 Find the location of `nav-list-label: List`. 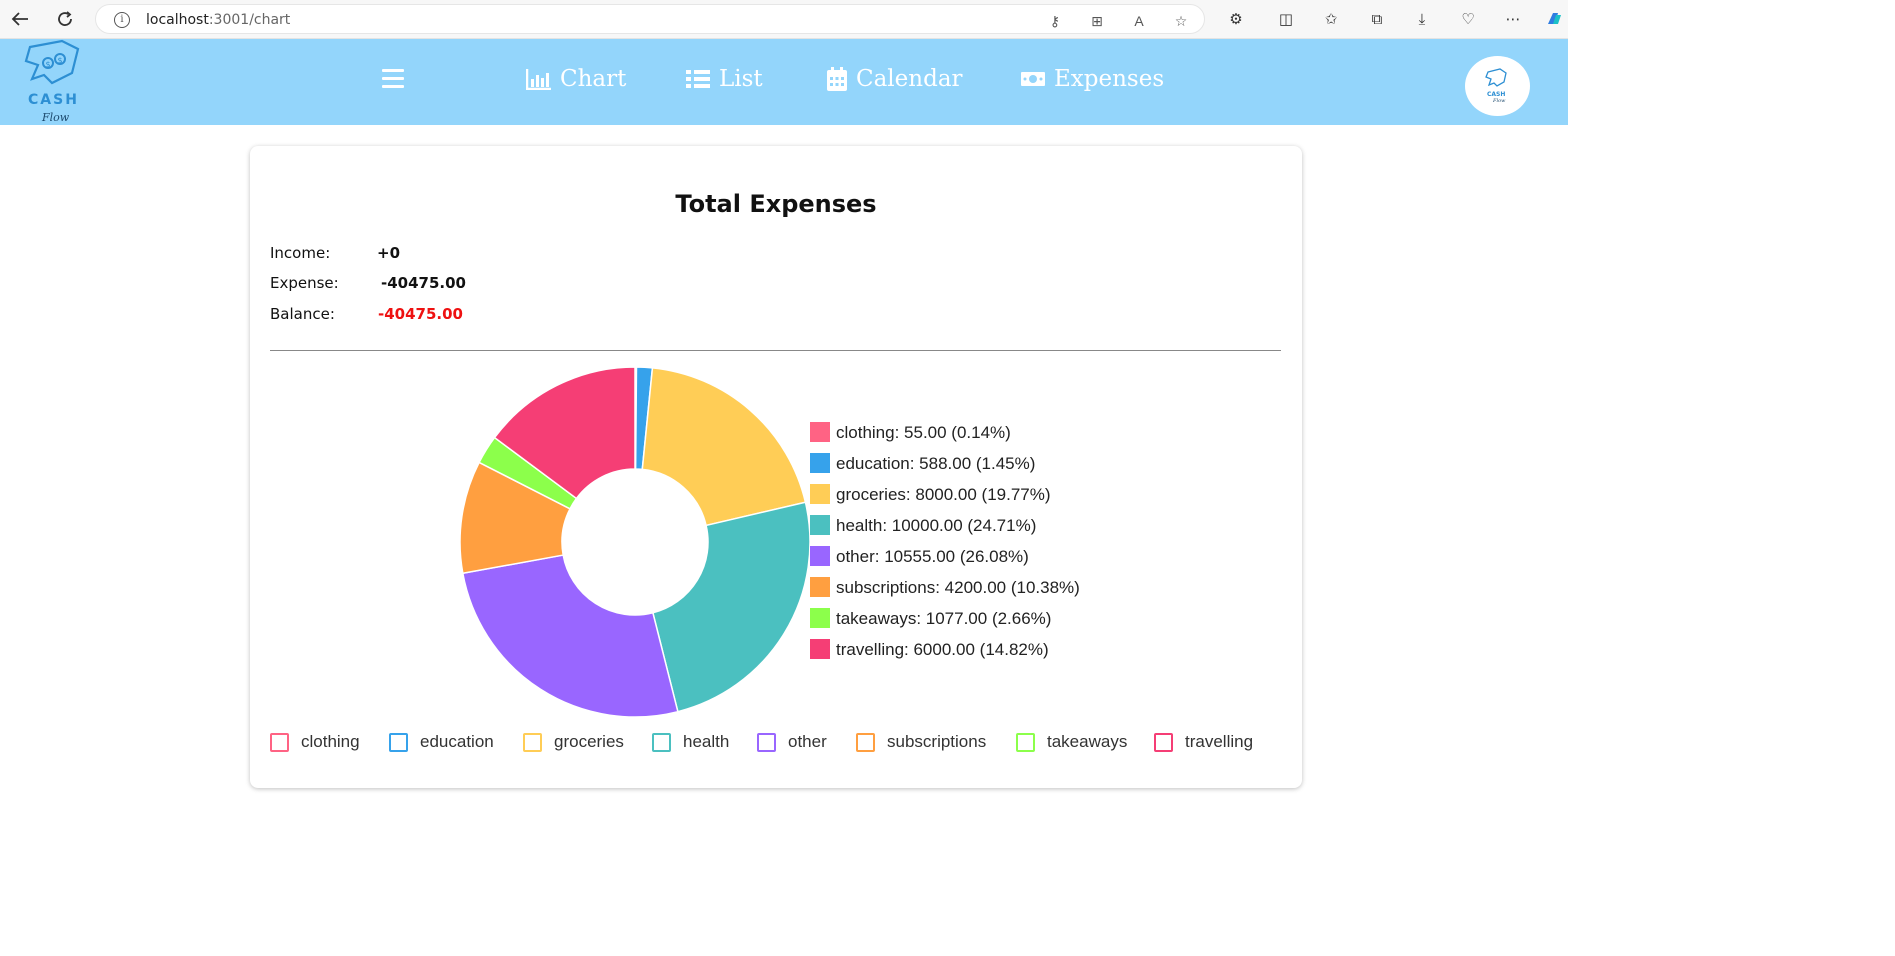

nav-list-label: List is located at coordinates (741, 79).